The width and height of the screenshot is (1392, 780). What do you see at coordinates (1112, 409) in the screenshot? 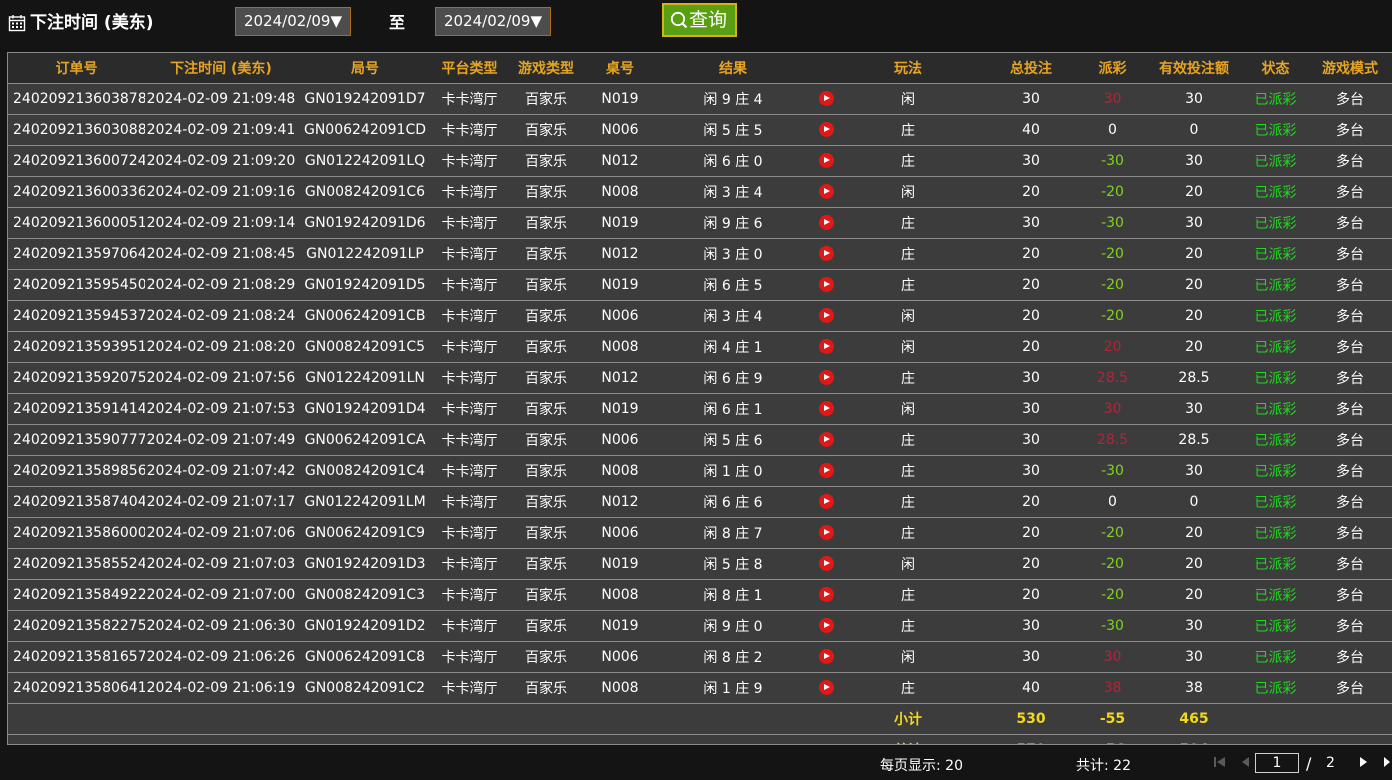
I see `payout-cell: 30` at bounding box center [1112, 409].